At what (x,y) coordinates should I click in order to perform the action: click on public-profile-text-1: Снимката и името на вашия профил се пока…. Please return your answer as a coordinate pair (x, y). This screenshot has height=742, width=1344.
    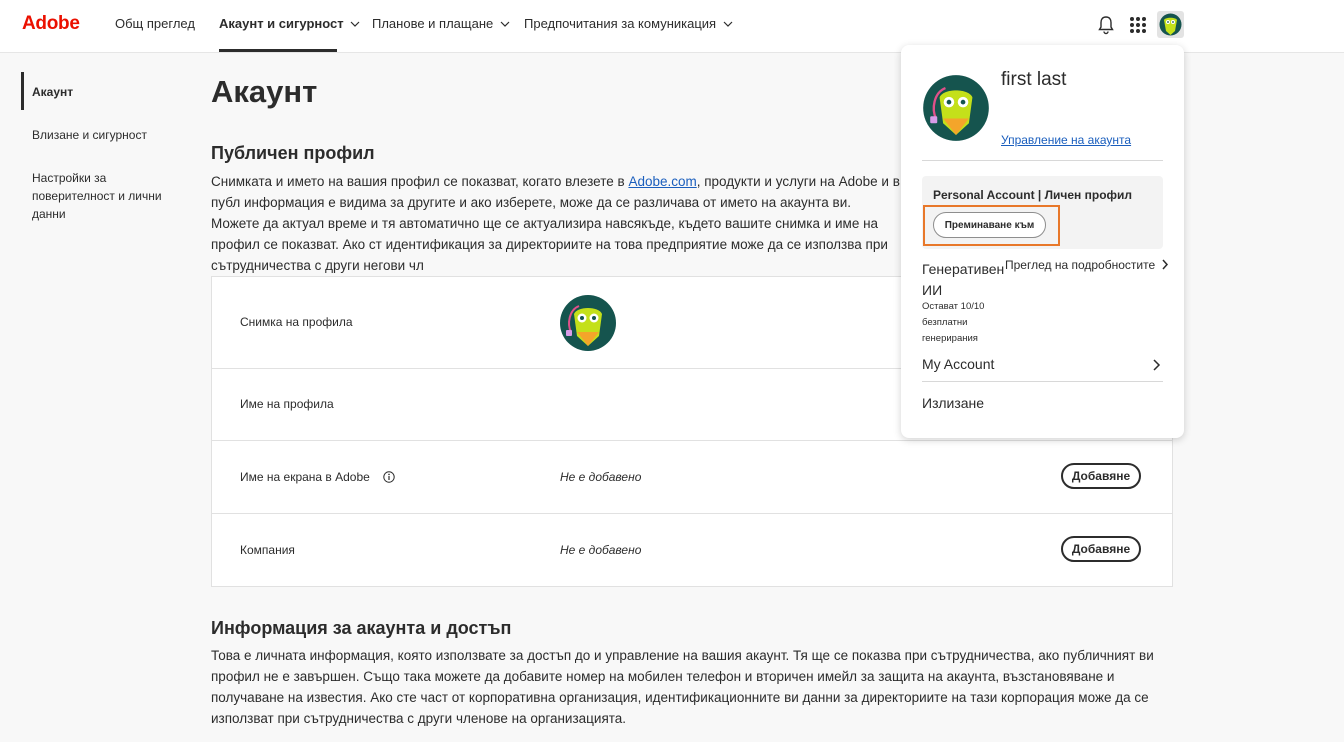
    Looking at the image, I should click on (420, 181).